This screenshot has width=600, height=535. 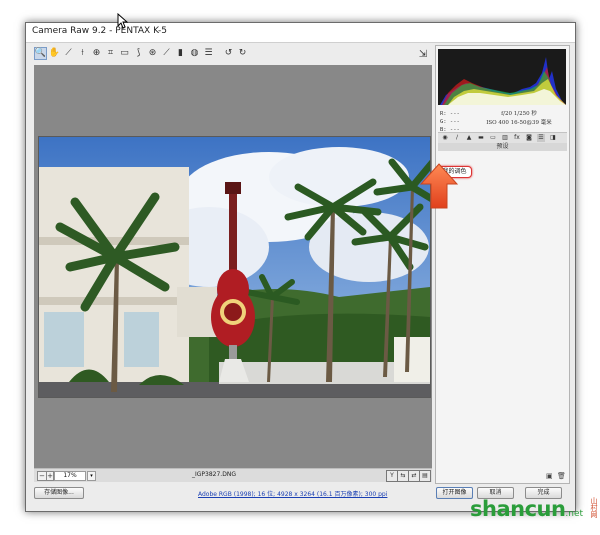 I want to click on red-eye-tool-icon: ⊛, so click(x=152, y=53).